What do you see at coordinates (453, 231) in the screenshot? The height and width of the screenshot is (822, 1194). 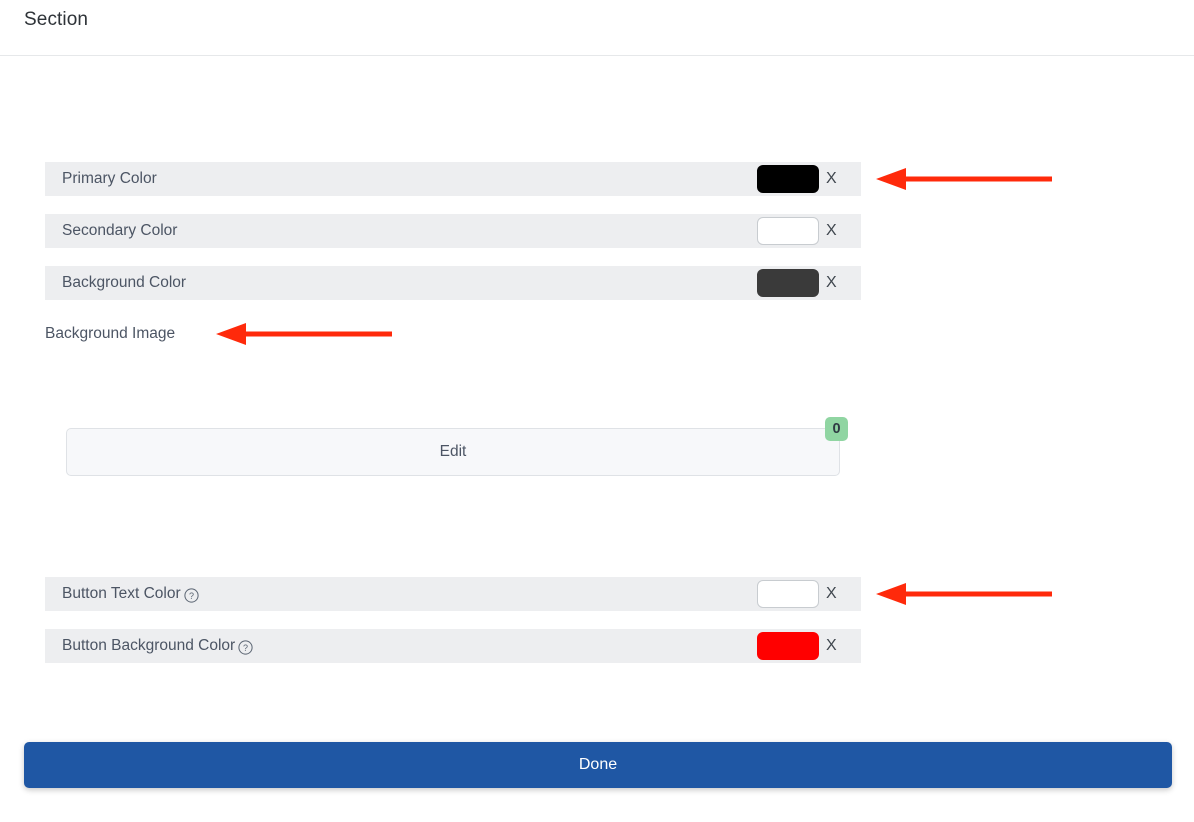 I see `color-row: Secondary Color X` at bounding box center [453, 231].